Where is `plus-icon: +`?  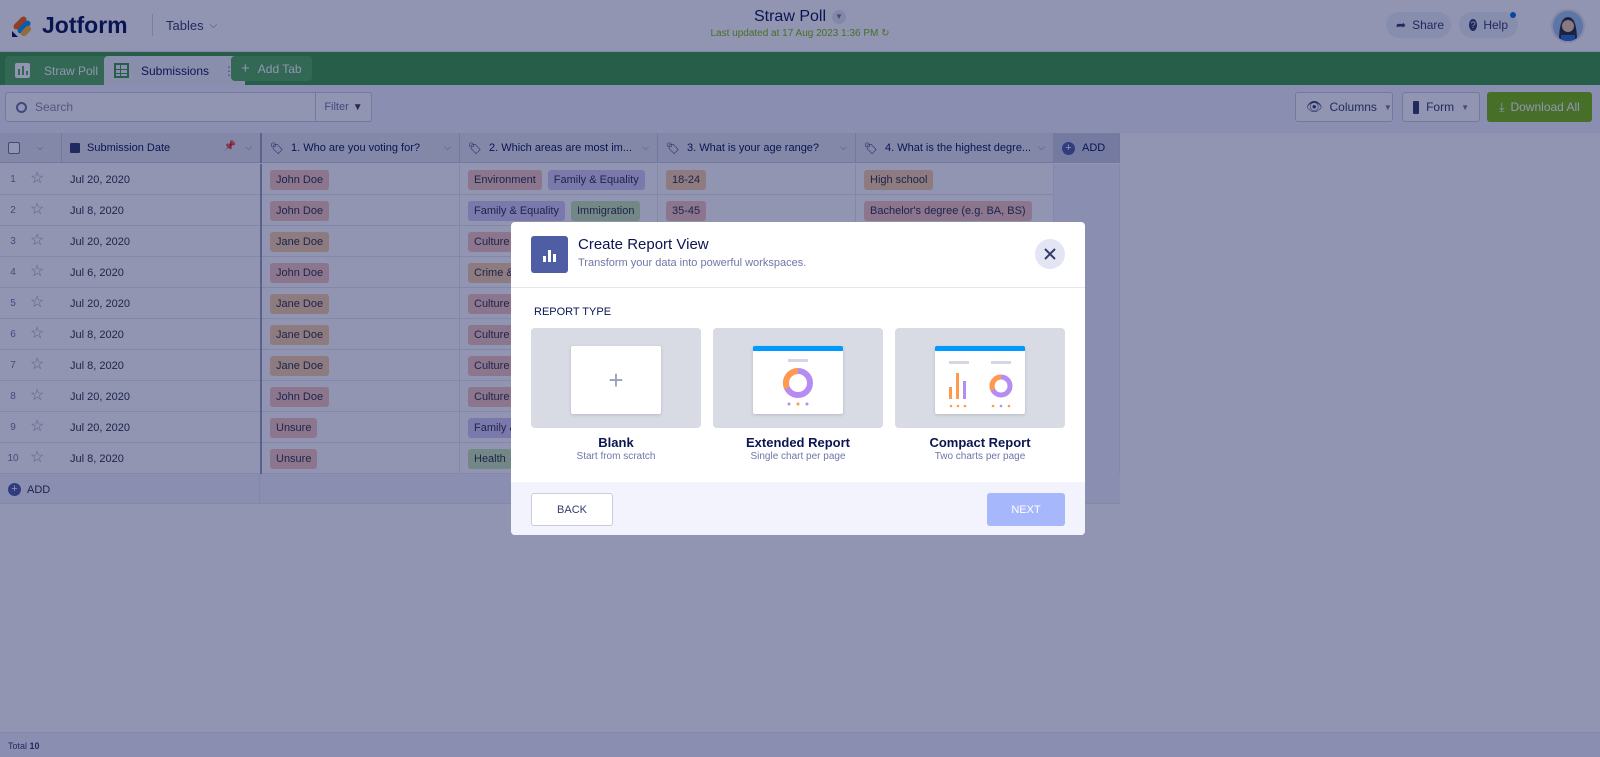 plus-icon: + is located at coordinates (616, 379).